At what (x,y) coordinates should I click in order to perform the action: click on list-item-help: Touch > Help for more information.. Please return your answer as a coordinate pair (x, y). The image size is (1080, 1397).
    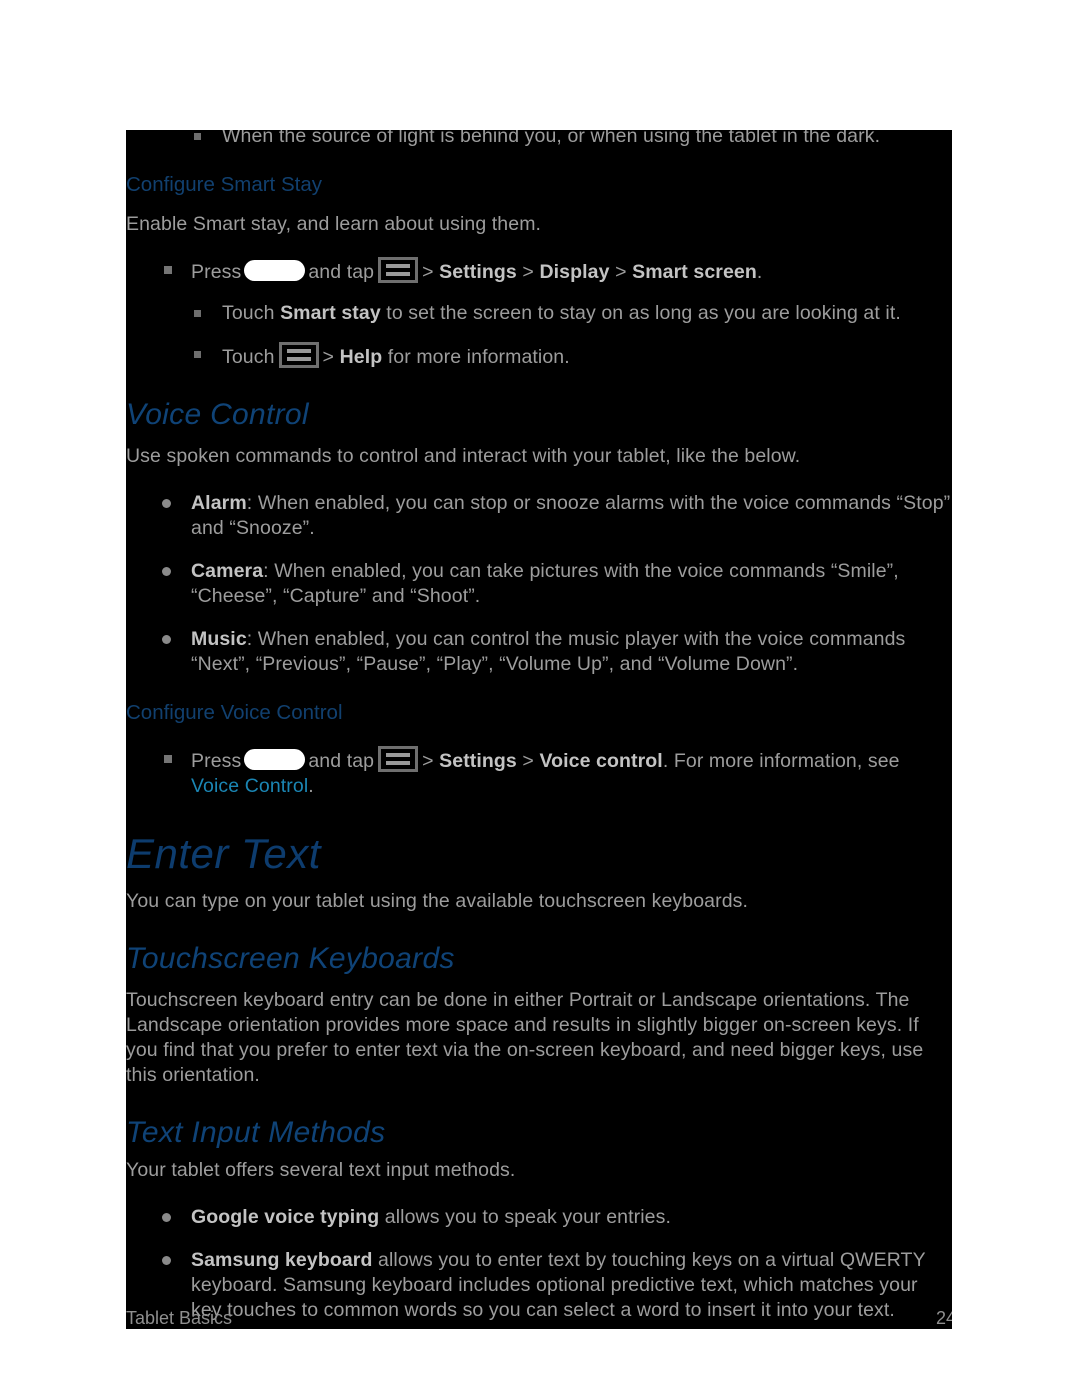
    Looking at the image, I should click on (539, 356).